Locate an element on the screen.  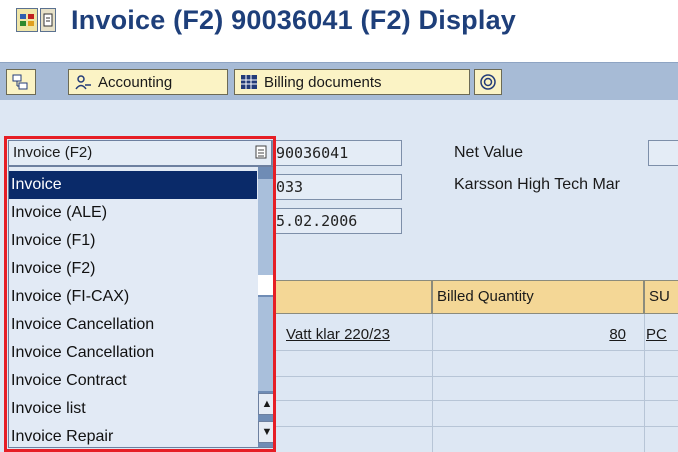
option-invoice-fi-cax: Invoice (FI-CAX) is located at coordinates (133, 297).